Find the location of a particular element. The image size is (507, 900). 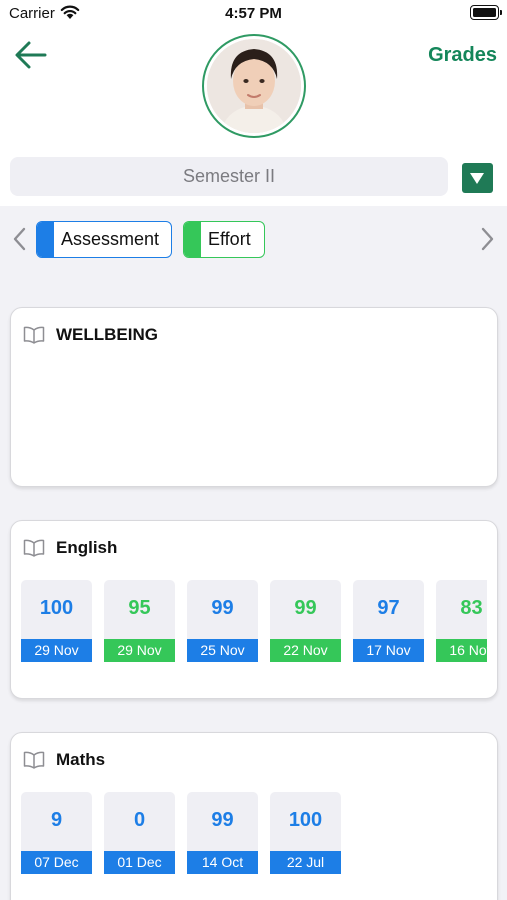

grade-list: 9 07 Dec 0 01 Dec 99 14 Oct 100 22 Jul is located at coordinates (254, 834).